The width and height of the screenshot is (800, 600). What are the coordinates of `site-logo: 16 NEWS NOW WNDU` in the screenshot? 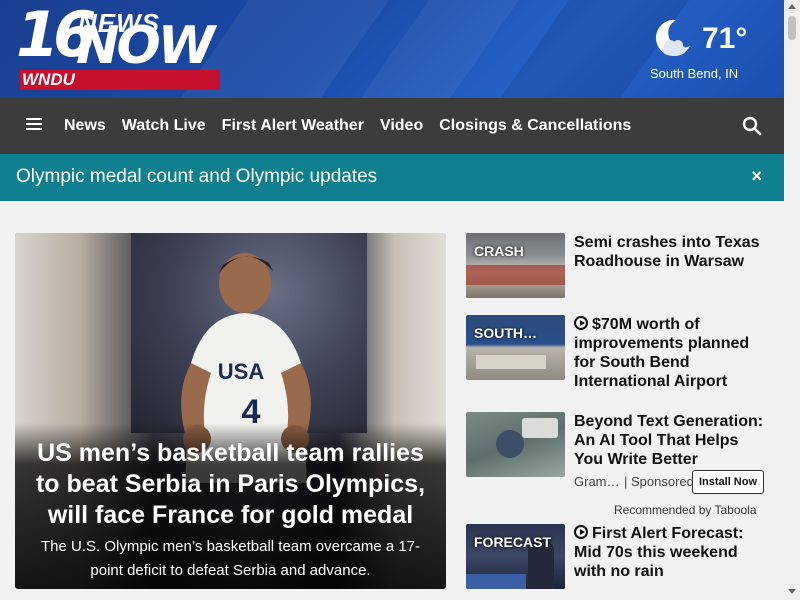 It's located at (123, 48).